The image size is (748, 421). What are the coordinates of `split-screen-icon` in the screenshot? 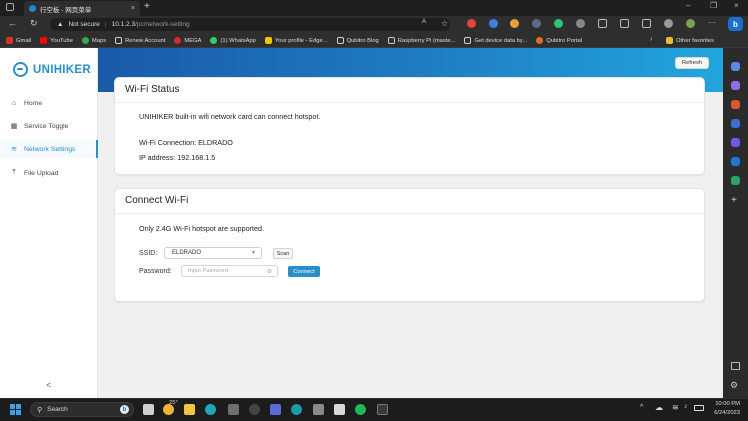 It's located at (602, 23).